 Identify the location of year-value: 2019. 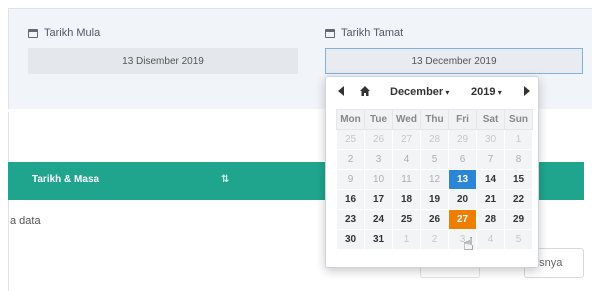
(483, 92).